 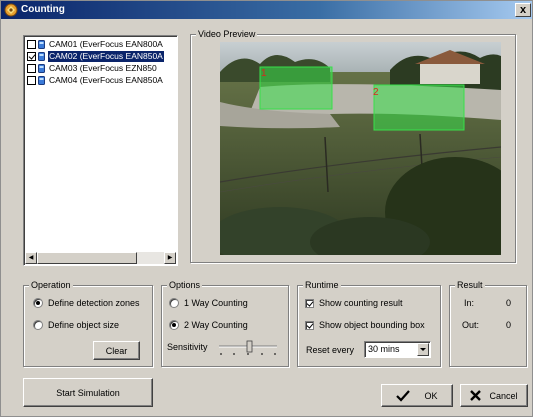 I want to click on one-way-counting-radio: 1 Way Counting, so click(x=208, y=303).